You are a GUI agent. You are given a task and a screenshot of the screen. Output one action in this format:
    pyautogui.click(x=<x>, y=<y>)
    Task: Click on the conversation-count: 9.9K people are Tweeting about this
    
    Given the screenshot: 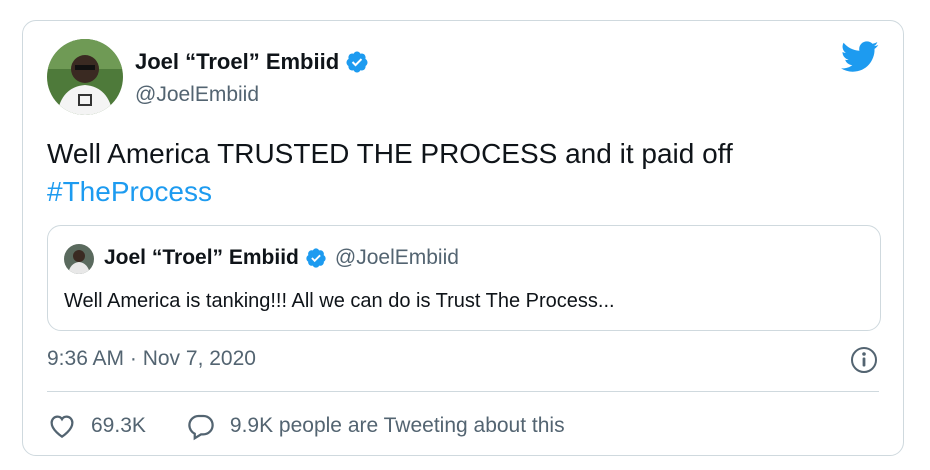 What is the action you would take?
    pyautogui.click(x=397, y=425)
    